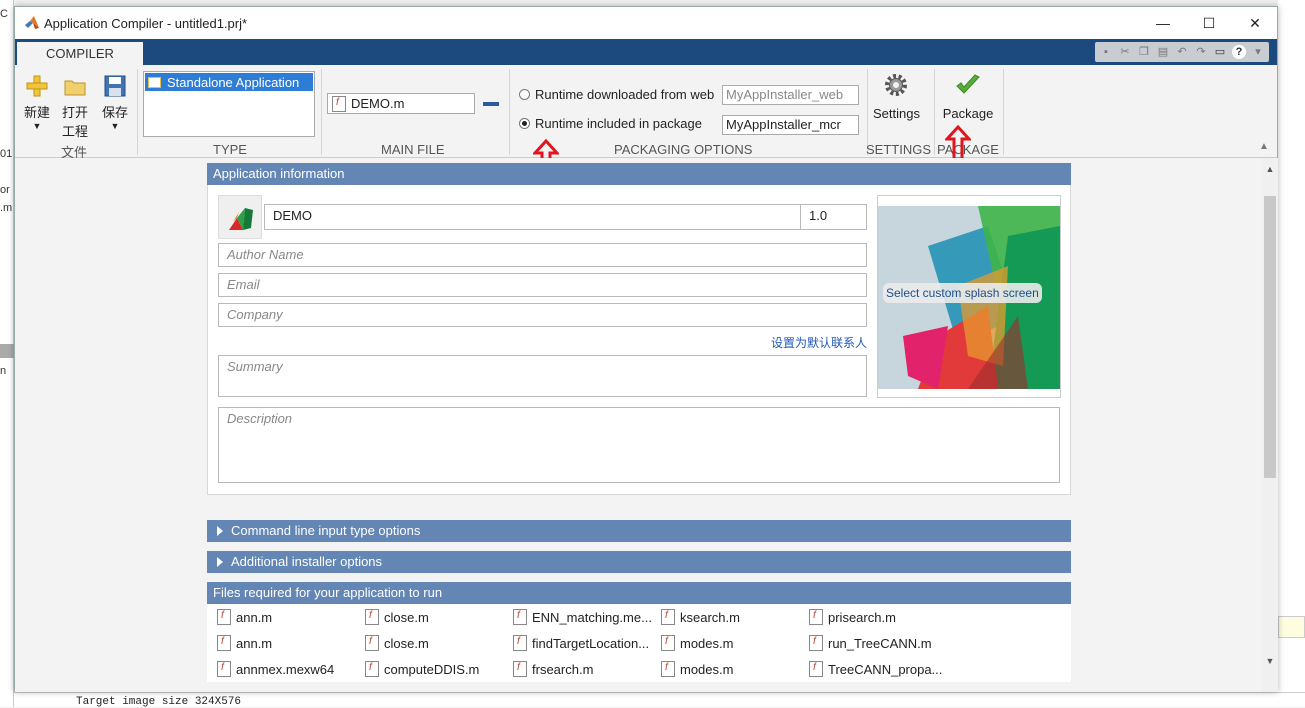  Describe the element at coordinates (115, 103) in the screenshot. I see `save-button: 保存 ▼` at that location.